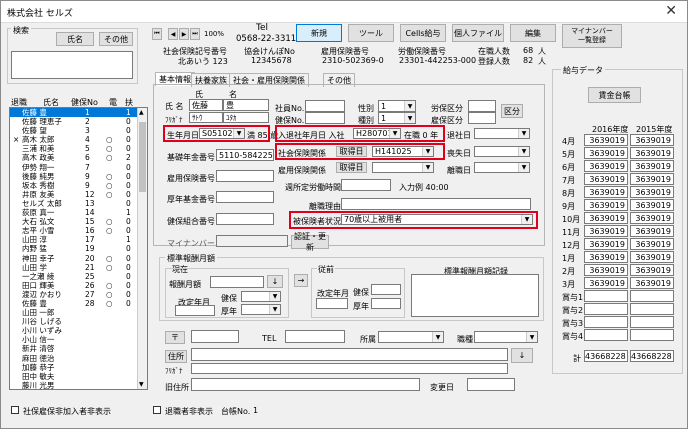  Describe the element at coordinates (502, 167) in the screenshot. I see `rishoku-select: ▼` at that location.